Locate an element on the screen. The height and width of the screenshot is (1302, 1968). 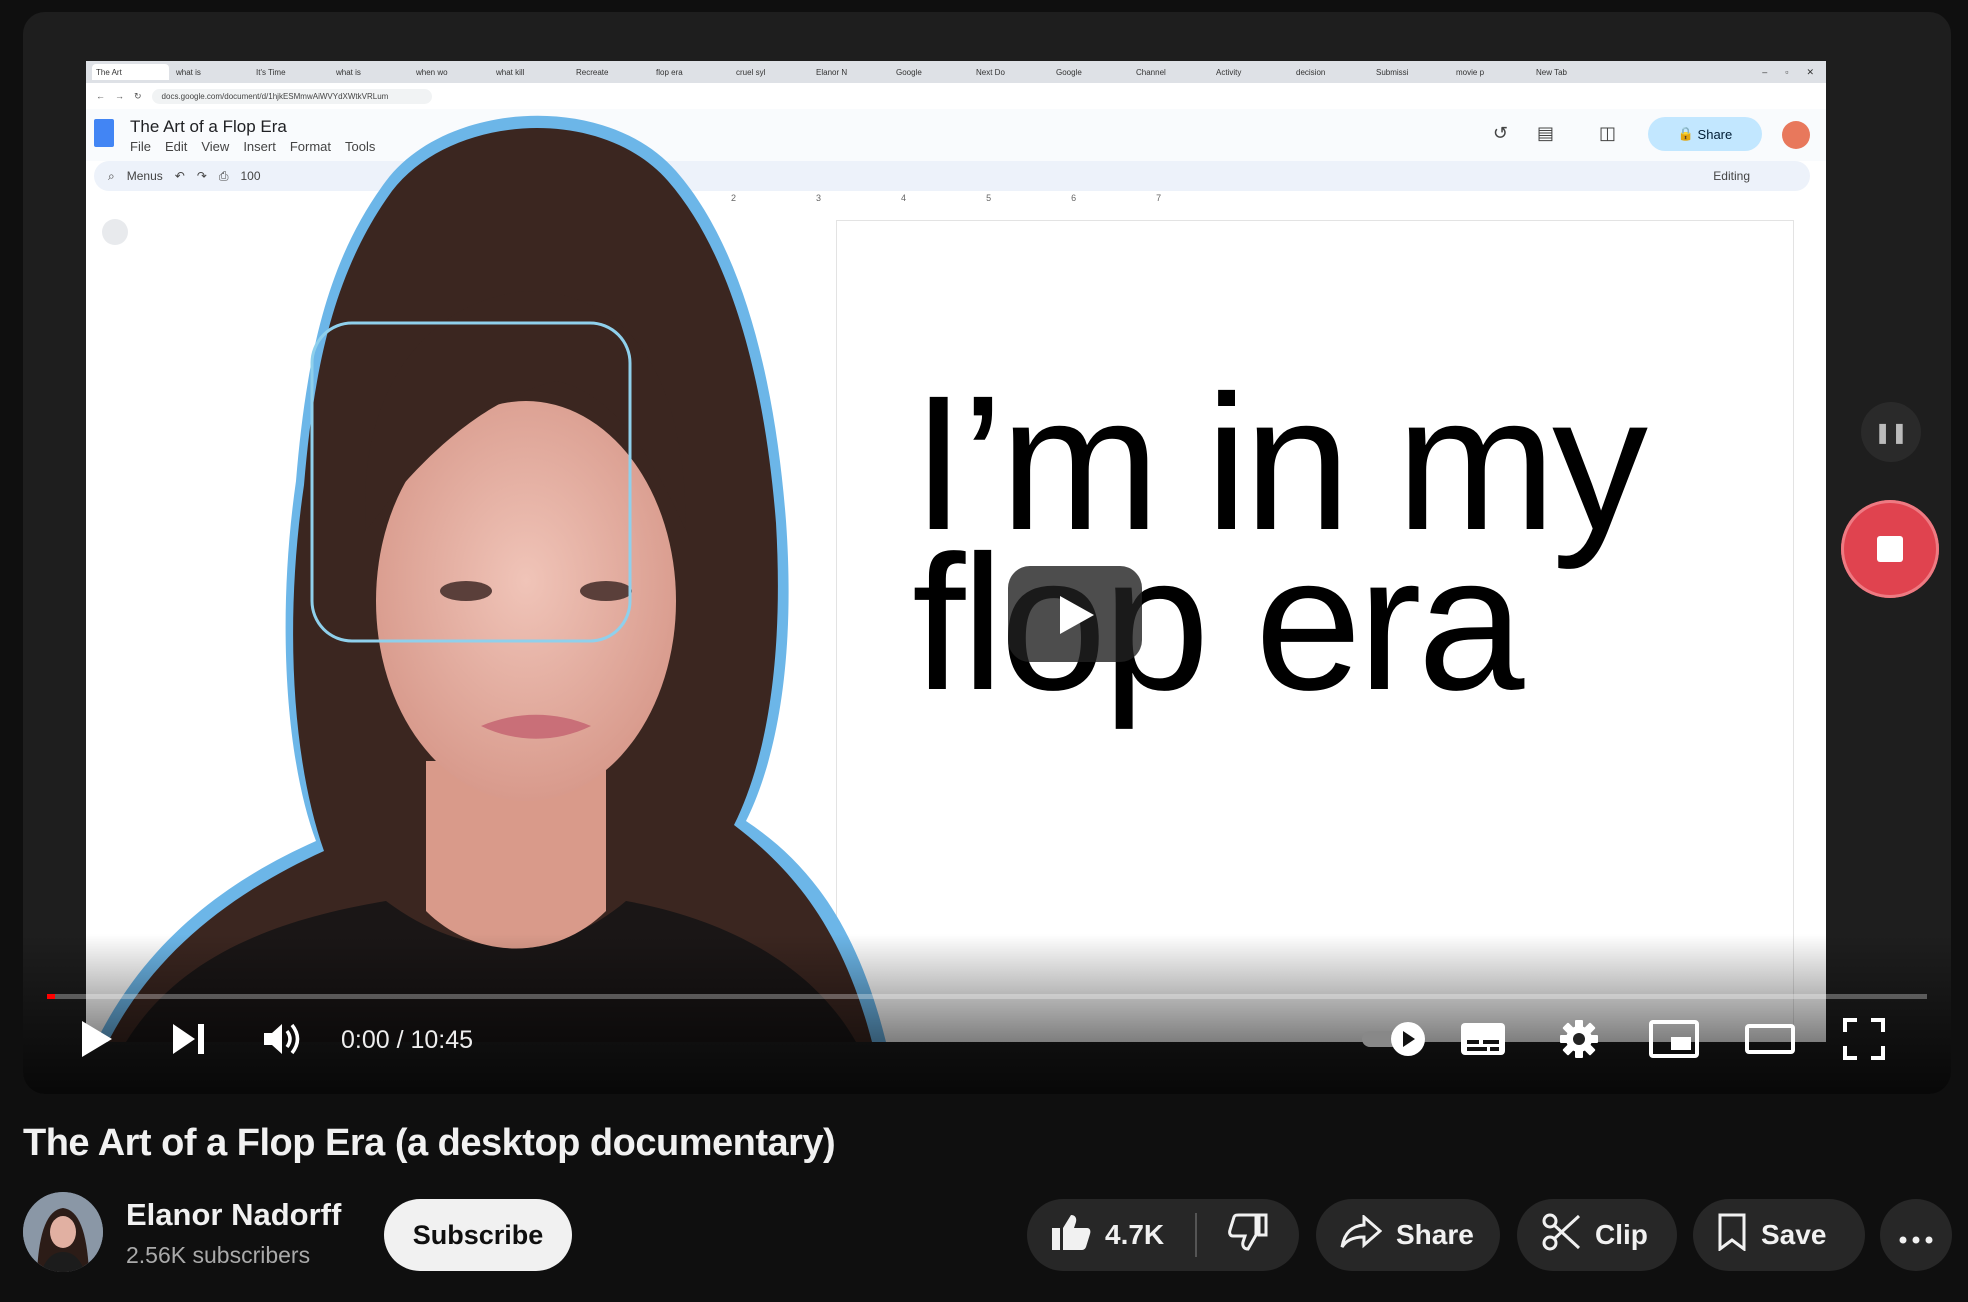
time-display: 0:00 / 10:45 is located at coordinates (407, 1040).